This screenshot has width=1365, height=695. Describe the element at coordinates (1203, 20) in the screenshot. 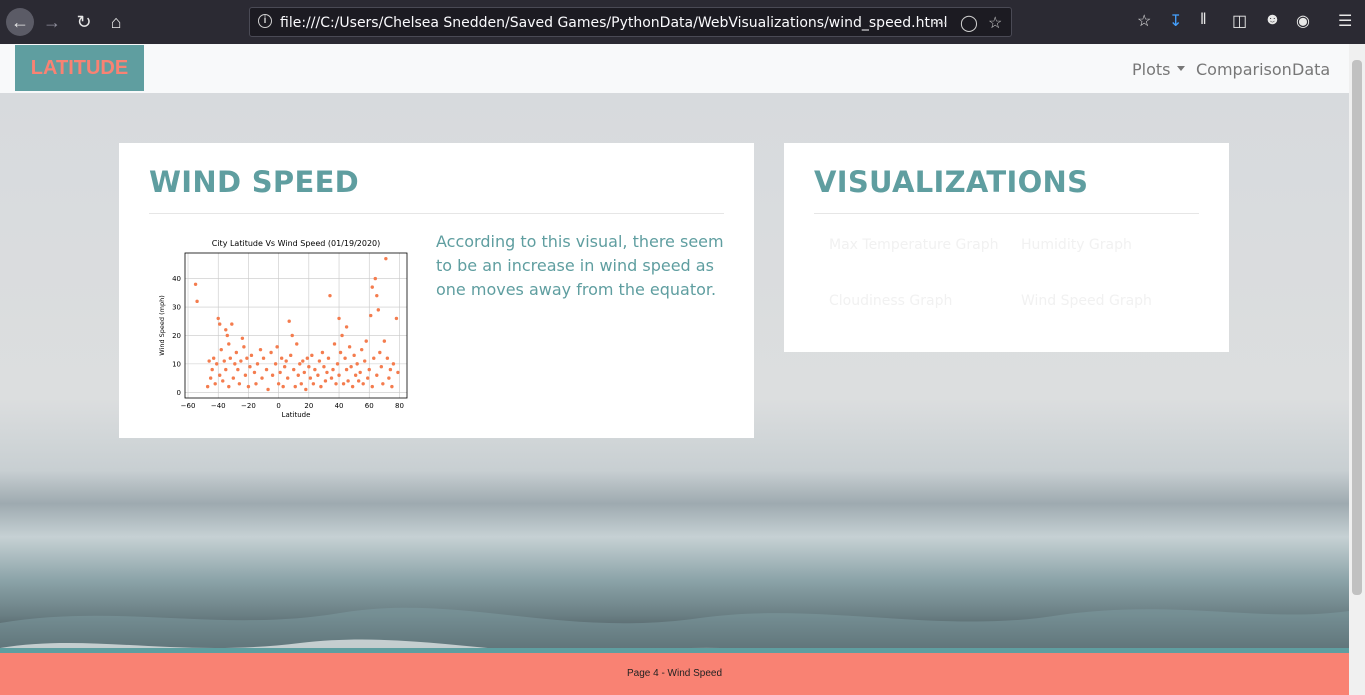

I see `library-icon: ‖` at that location.